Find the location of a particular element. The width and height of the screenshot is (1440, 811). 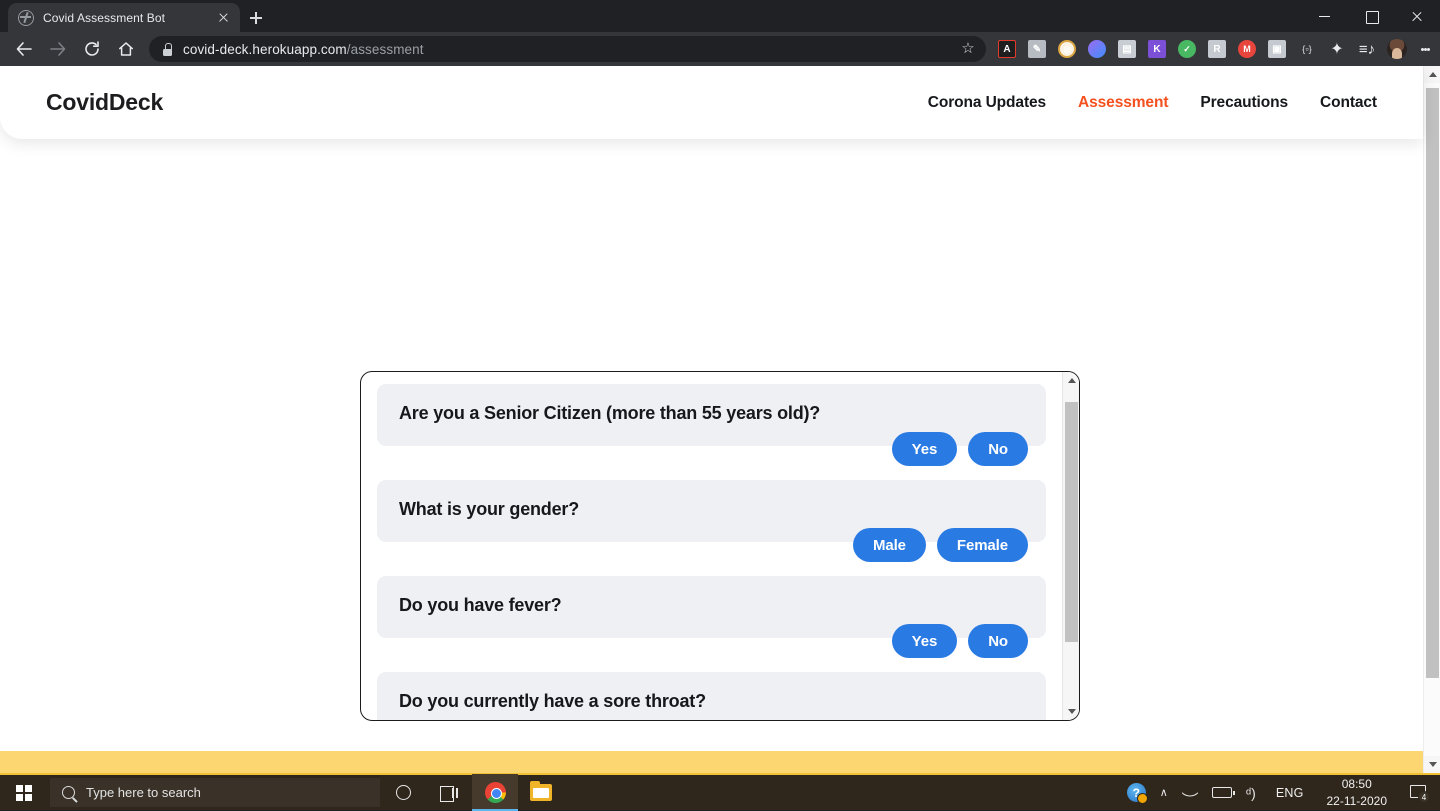

grammar-extension: R is located at coordinates (1217, 49).